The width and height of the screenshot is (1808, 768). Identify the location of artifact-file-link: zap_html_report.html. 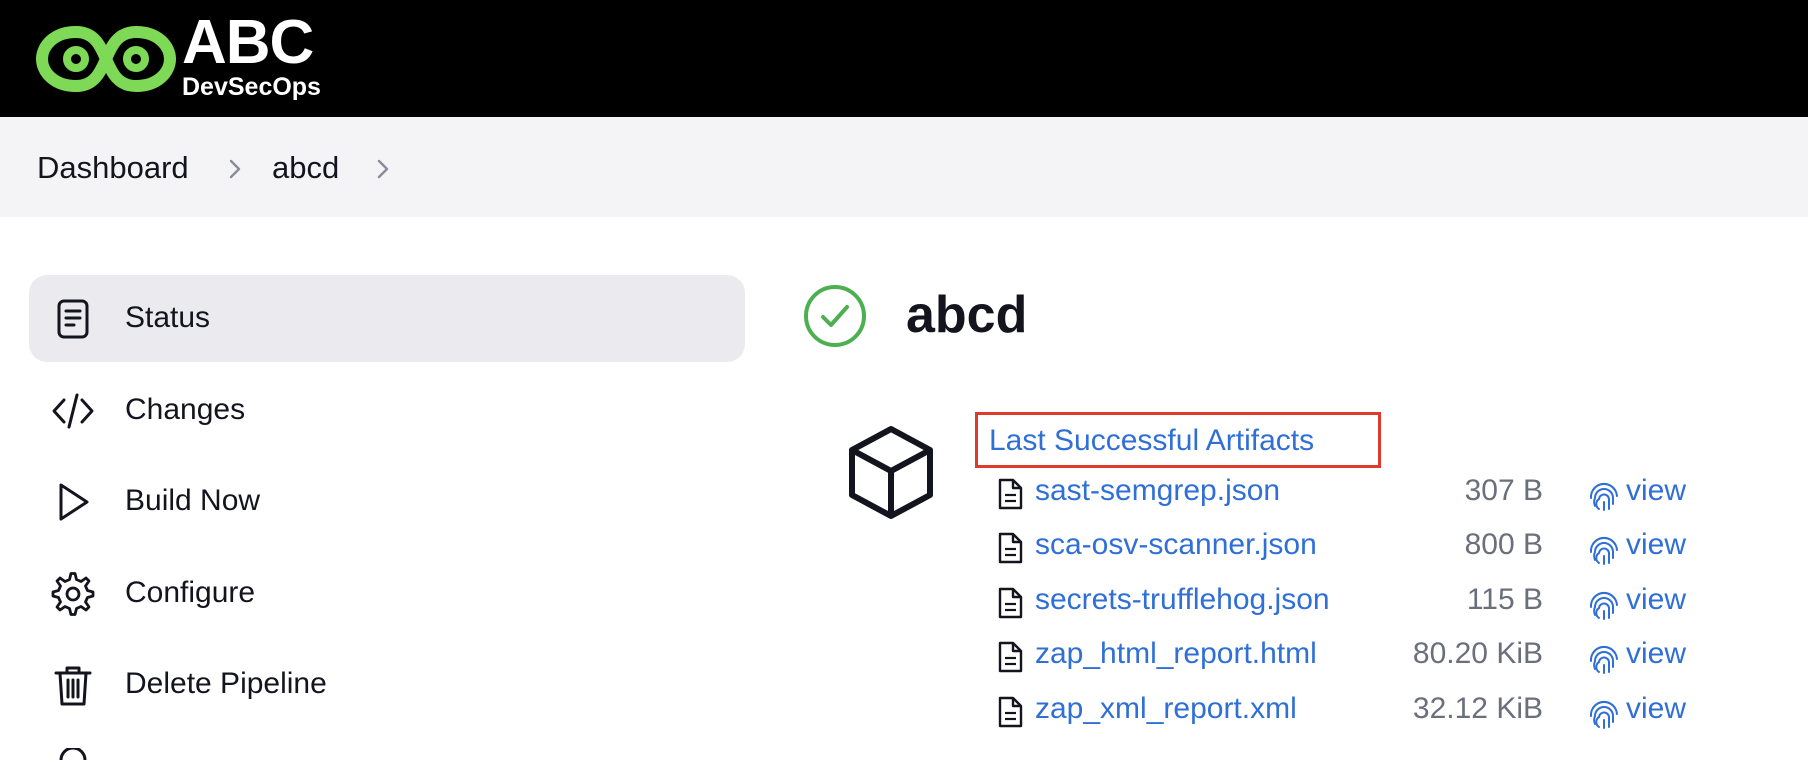
(1176, 654).